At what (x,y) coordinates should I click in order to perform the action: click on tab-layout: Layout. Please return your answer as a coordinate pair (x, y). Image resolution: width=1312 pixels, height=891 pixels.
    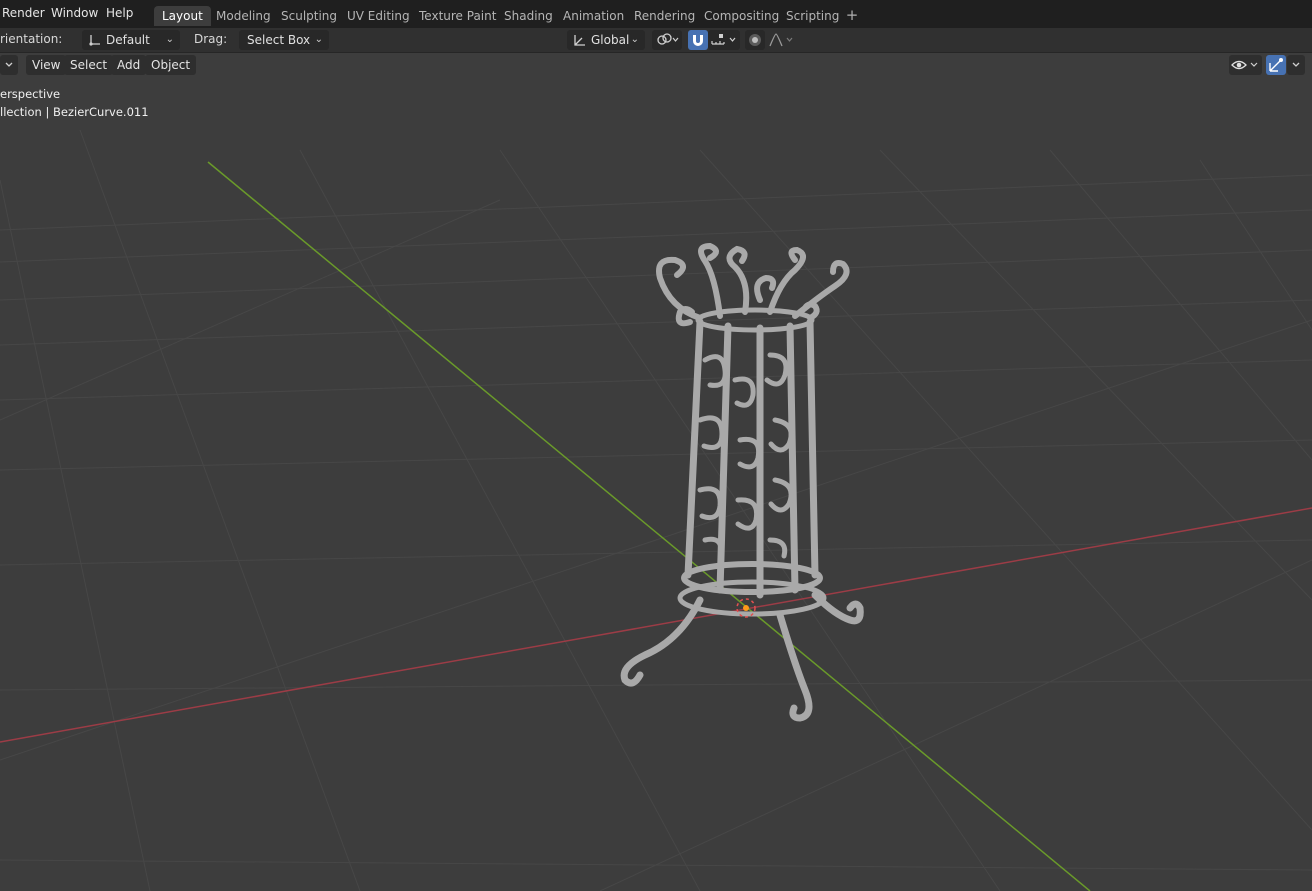
    Looking at the image, I should click on (182, 16).